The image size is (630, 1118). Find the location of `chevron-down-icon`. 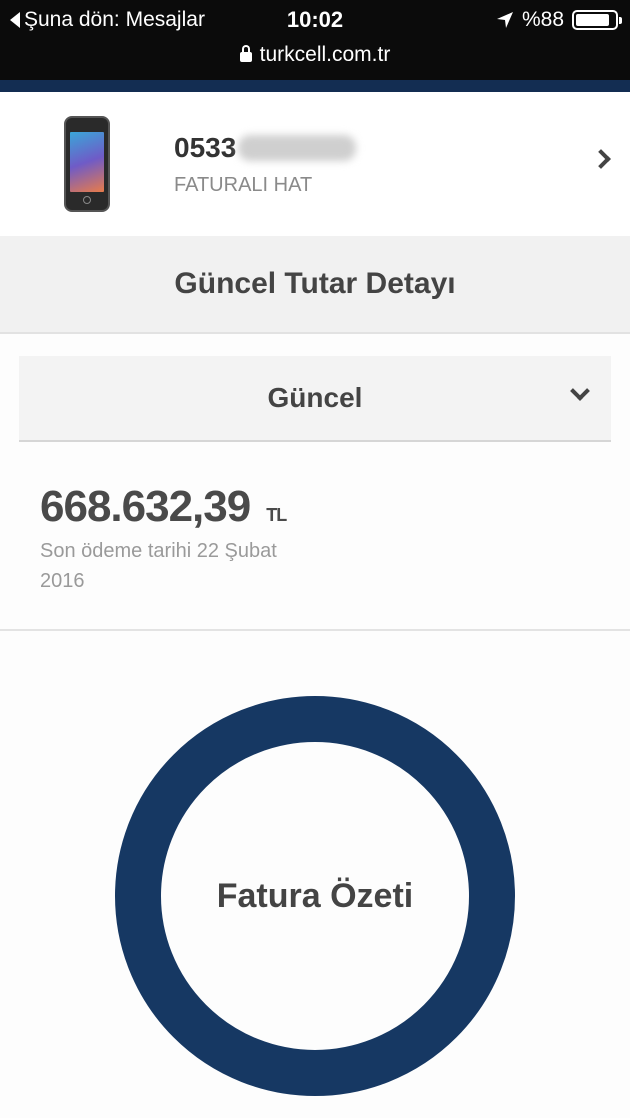

chevron-down-icon is located at coordinates (580, 391).